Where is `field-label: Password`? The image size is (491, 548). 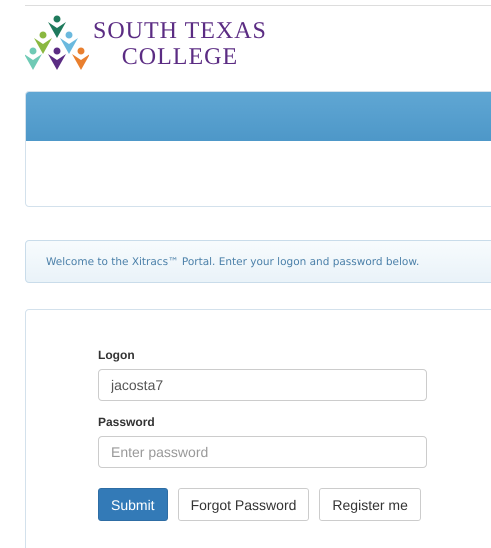
field-label: Password is located at coordinates (127, 422).